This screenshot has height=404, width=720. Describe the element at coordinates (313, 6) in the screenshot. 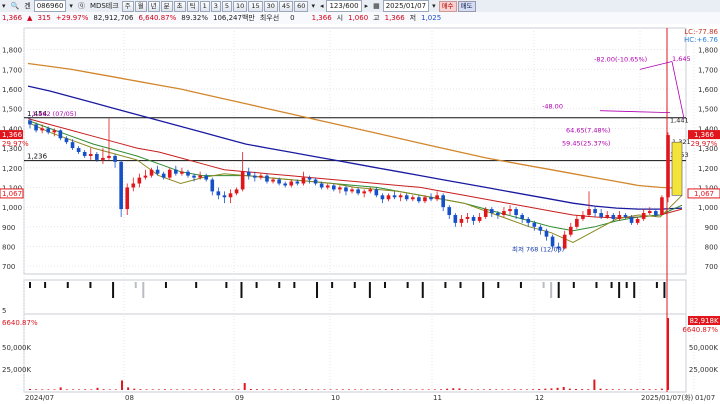

I see `interval-dropdown-icon: ▾` at that location.